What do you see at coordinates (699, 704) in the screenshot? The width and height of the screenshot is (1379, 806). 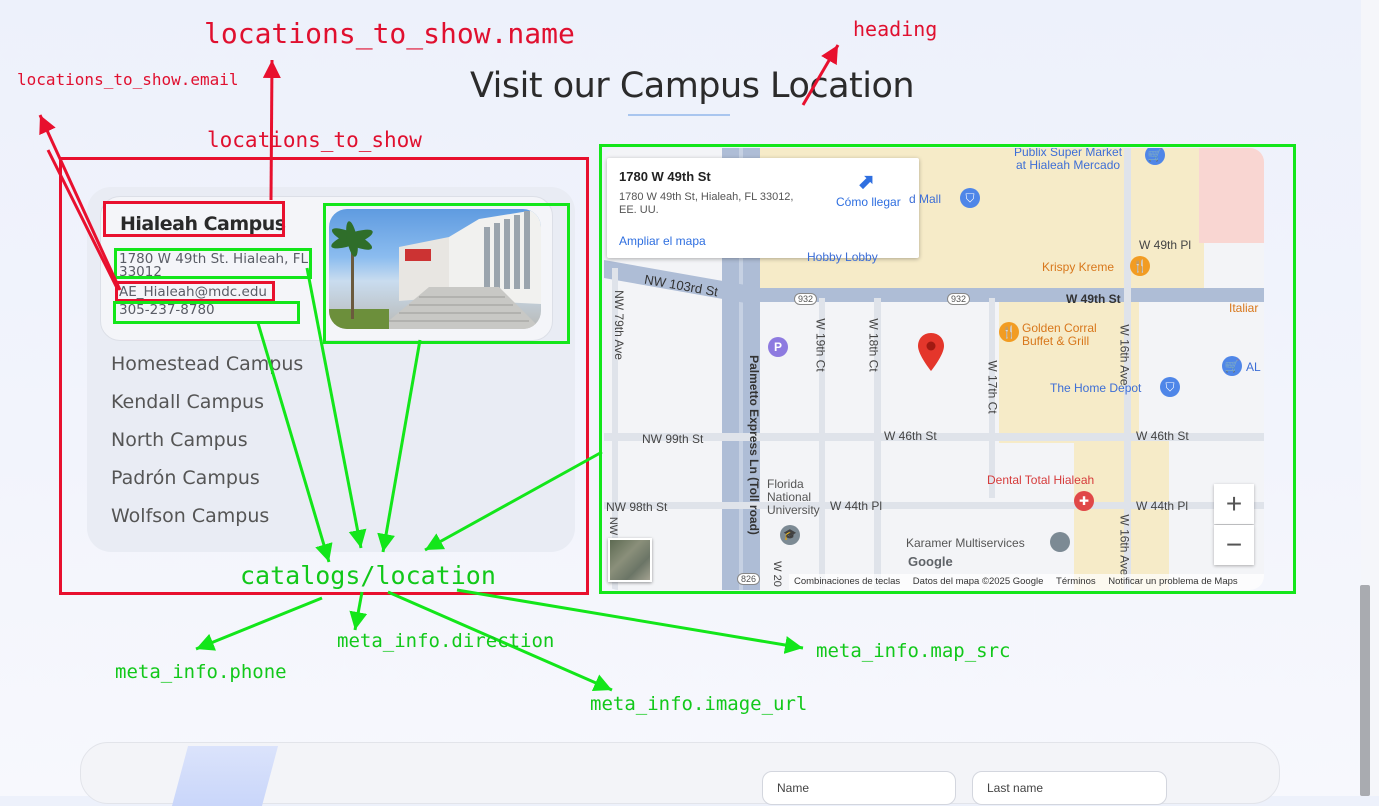 I see `annotation-meta-image: meta_info.image_url` at bounding box center [699, 704].